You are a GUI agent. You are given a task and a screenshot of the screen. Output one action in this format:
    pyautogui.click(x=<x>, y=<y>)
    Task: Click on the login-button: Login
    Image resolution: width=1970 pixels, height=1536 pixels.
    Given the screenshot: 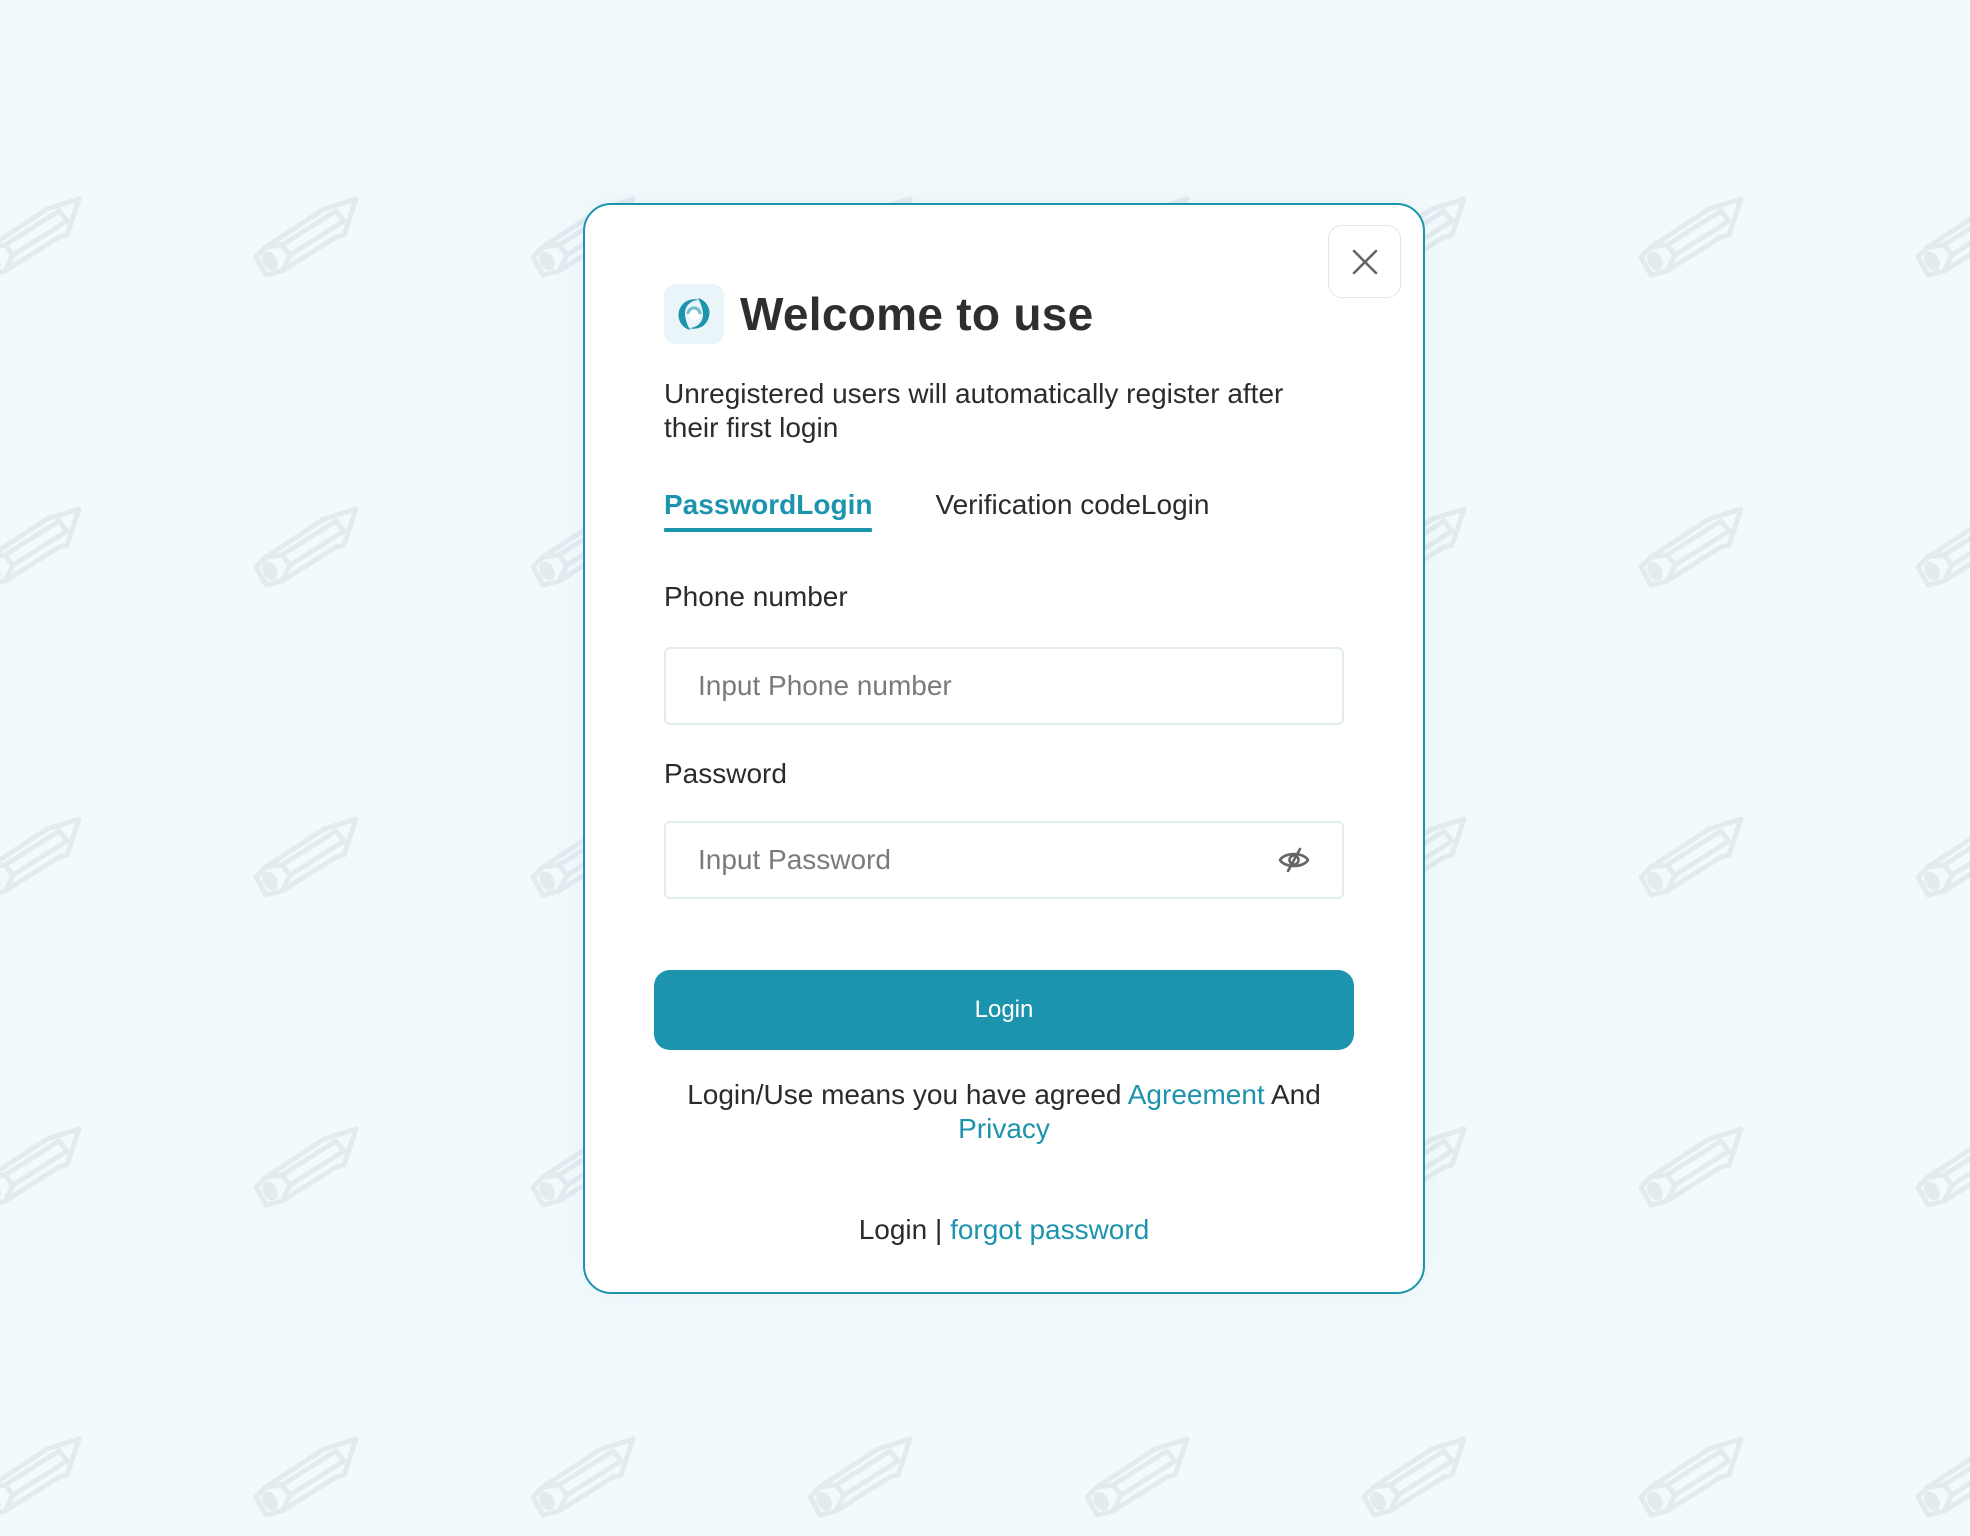 What is the action you would take?
    pyautogui.click(x=1004, y=1010)
    